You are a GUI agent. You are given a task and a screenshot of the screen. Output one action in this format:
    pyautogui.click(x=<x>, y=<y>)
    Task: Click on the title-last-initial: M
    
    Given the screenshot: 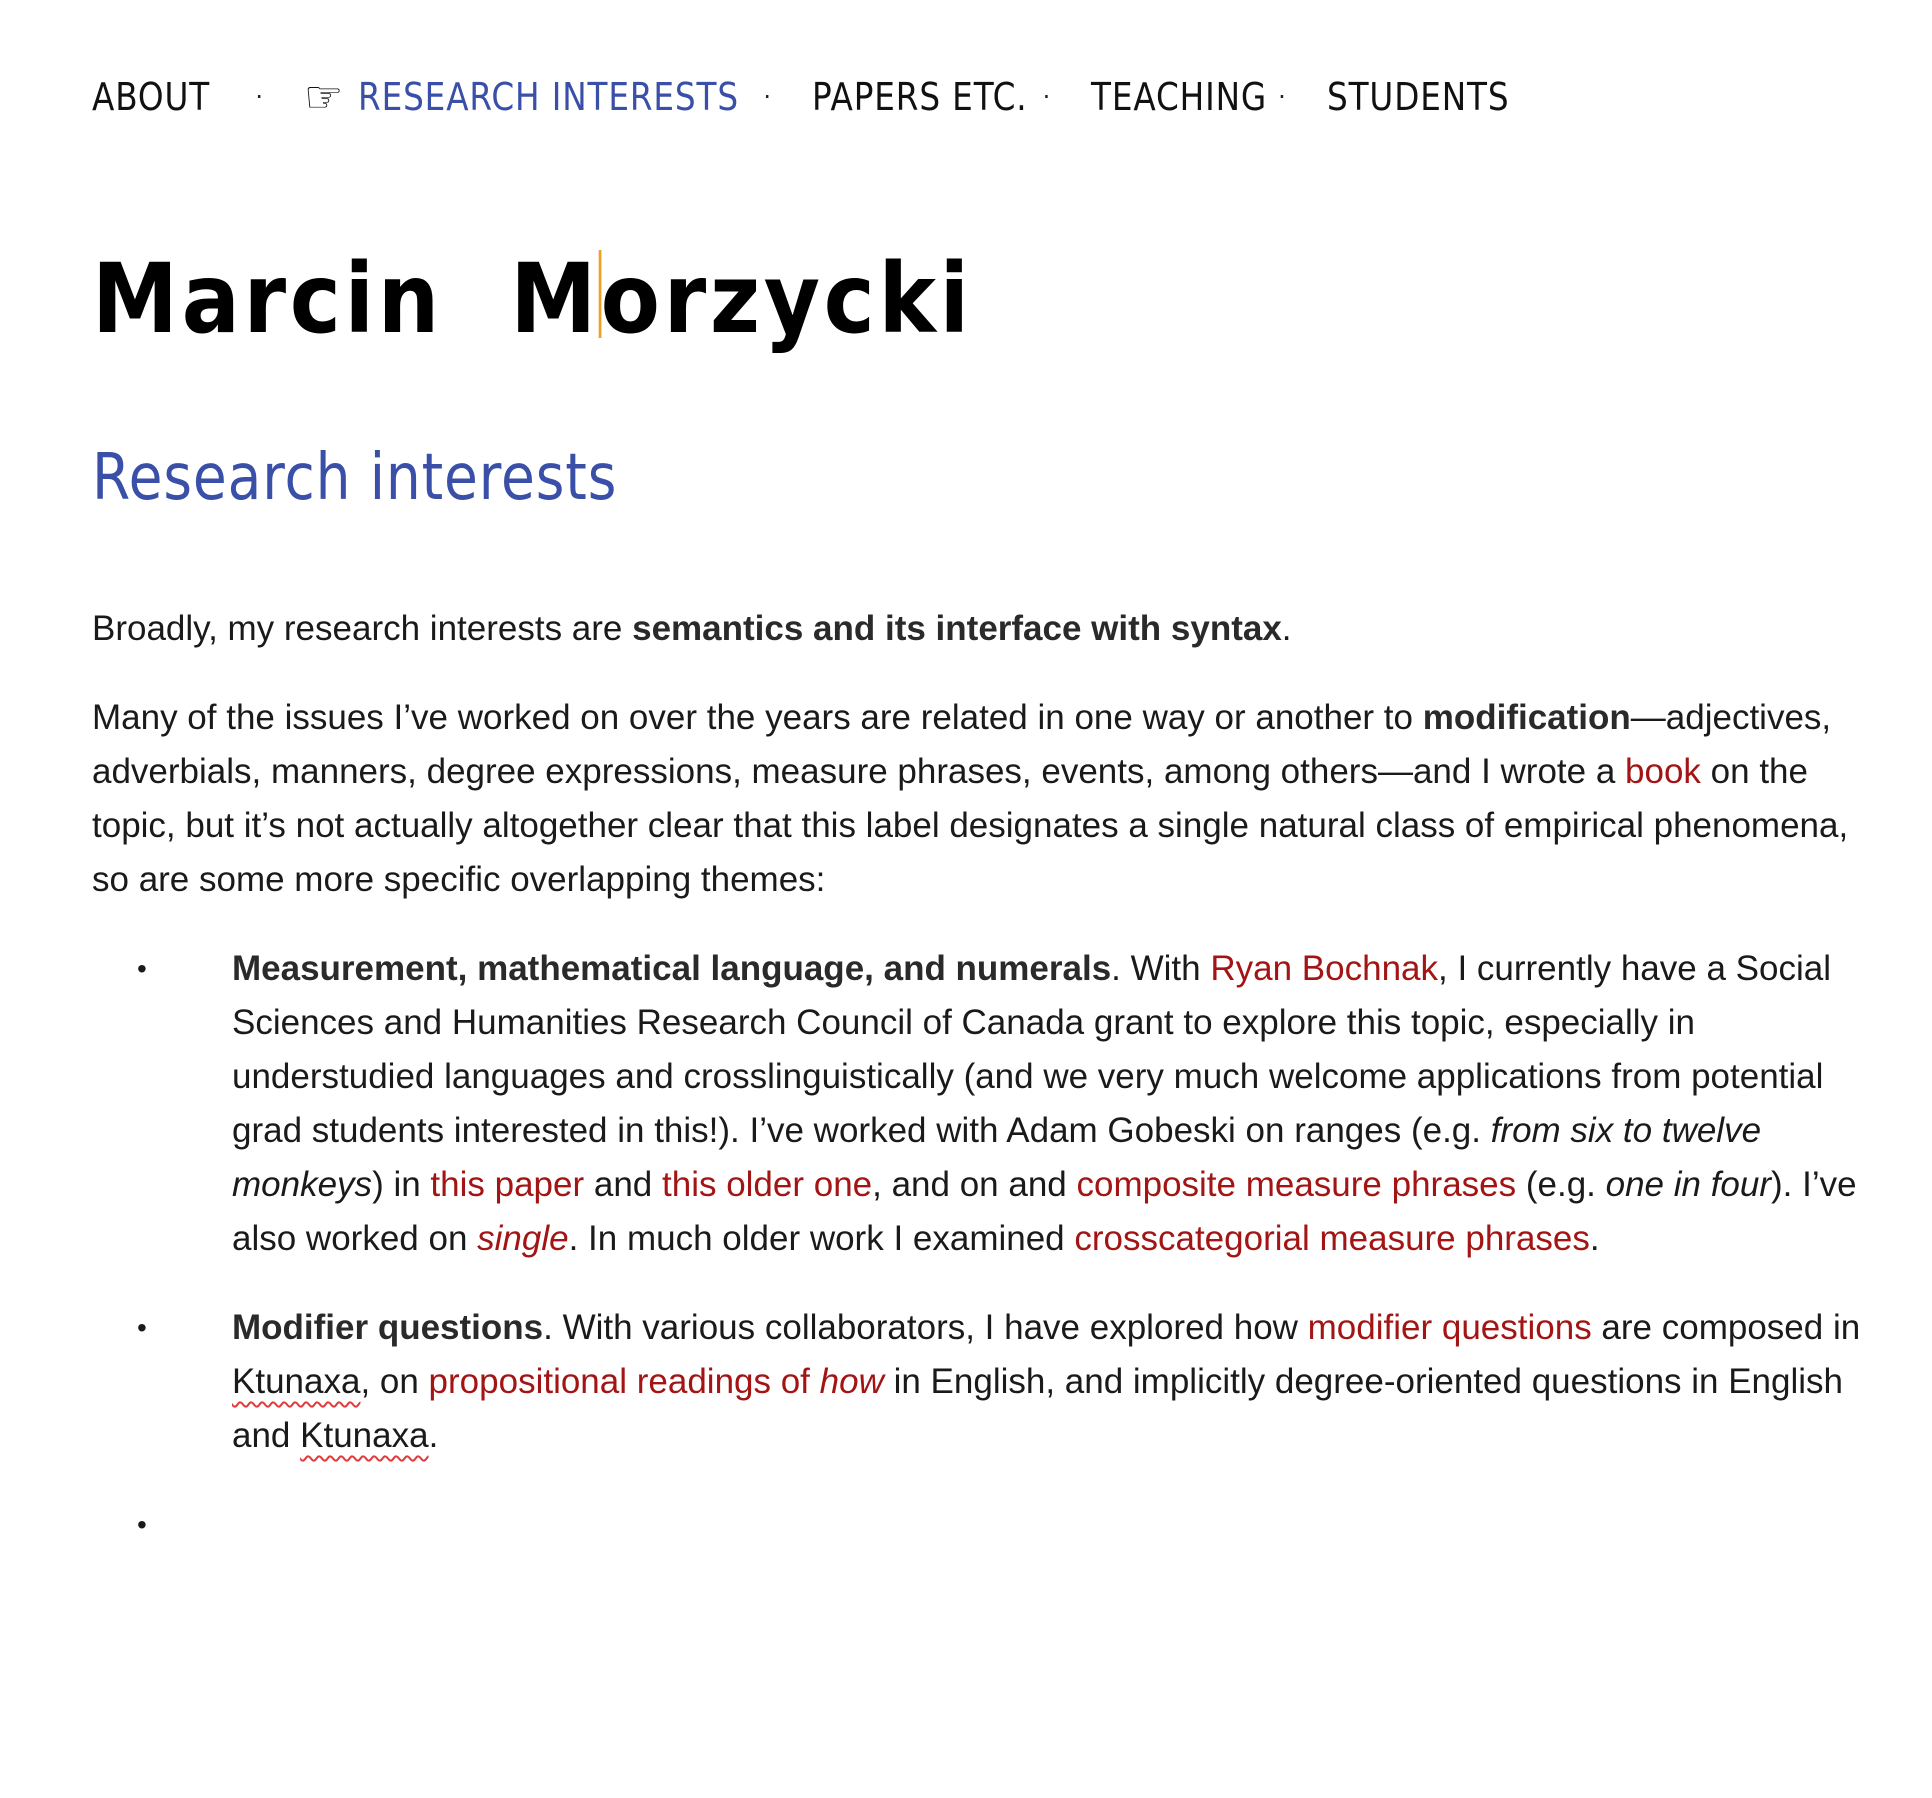 What is the action you would take?
    pyautogui.click(x=555, y=299)
    